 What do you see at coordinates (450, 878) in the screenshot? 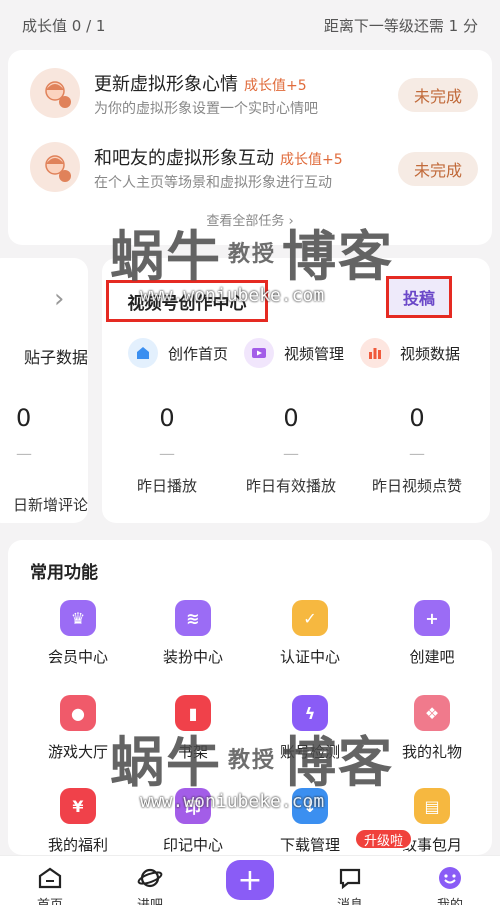
I see `smile-icon` at bounding box center [450, 878].